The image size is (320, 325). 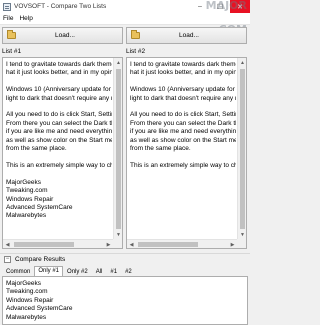 What do you see at coordinates (168, 244) in the screenshot?
I see `list2-hscroll-thumb` at bounding box center [168, 244].